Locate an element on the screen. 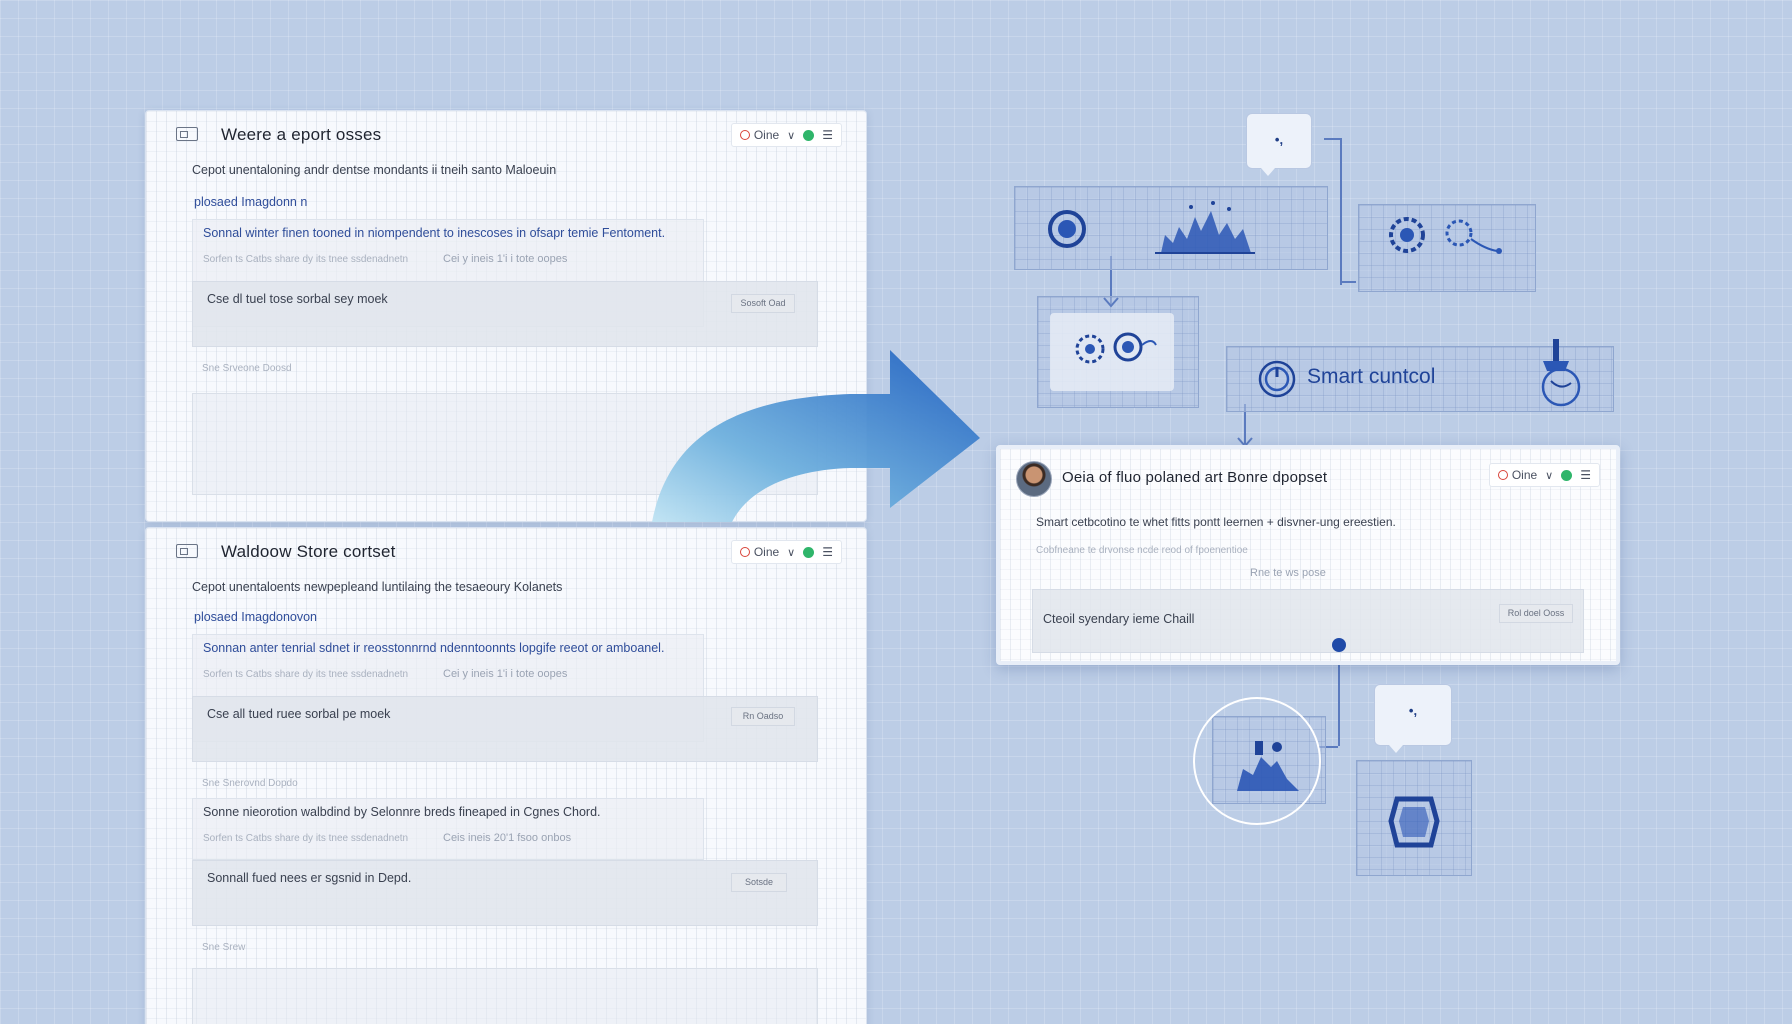  chat-bubble-top: •, is located at coordinates (1279, 144).